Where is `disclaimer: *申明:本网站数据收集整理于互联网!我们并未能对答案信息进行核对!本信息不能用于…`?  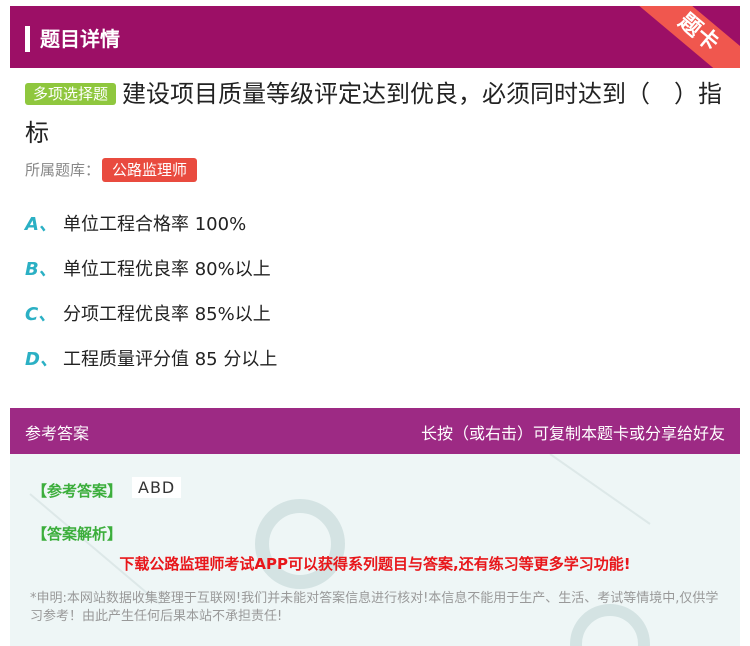
disclaimer: *申明:本网站数据收集整理于互联网!我们并未能对答案信息进行核对!本信息不能用于… is located at coordinates (374, 607).